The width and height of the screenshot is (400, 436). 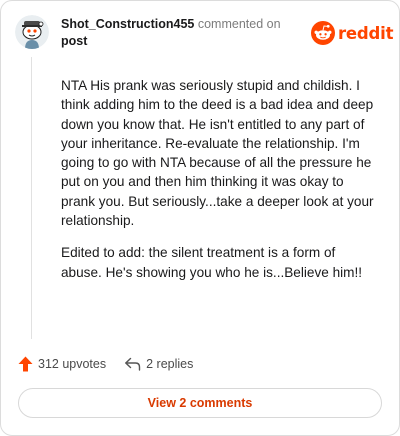 I want to click on upvote-button: 312 upvotes, so click(x=62, y=364).